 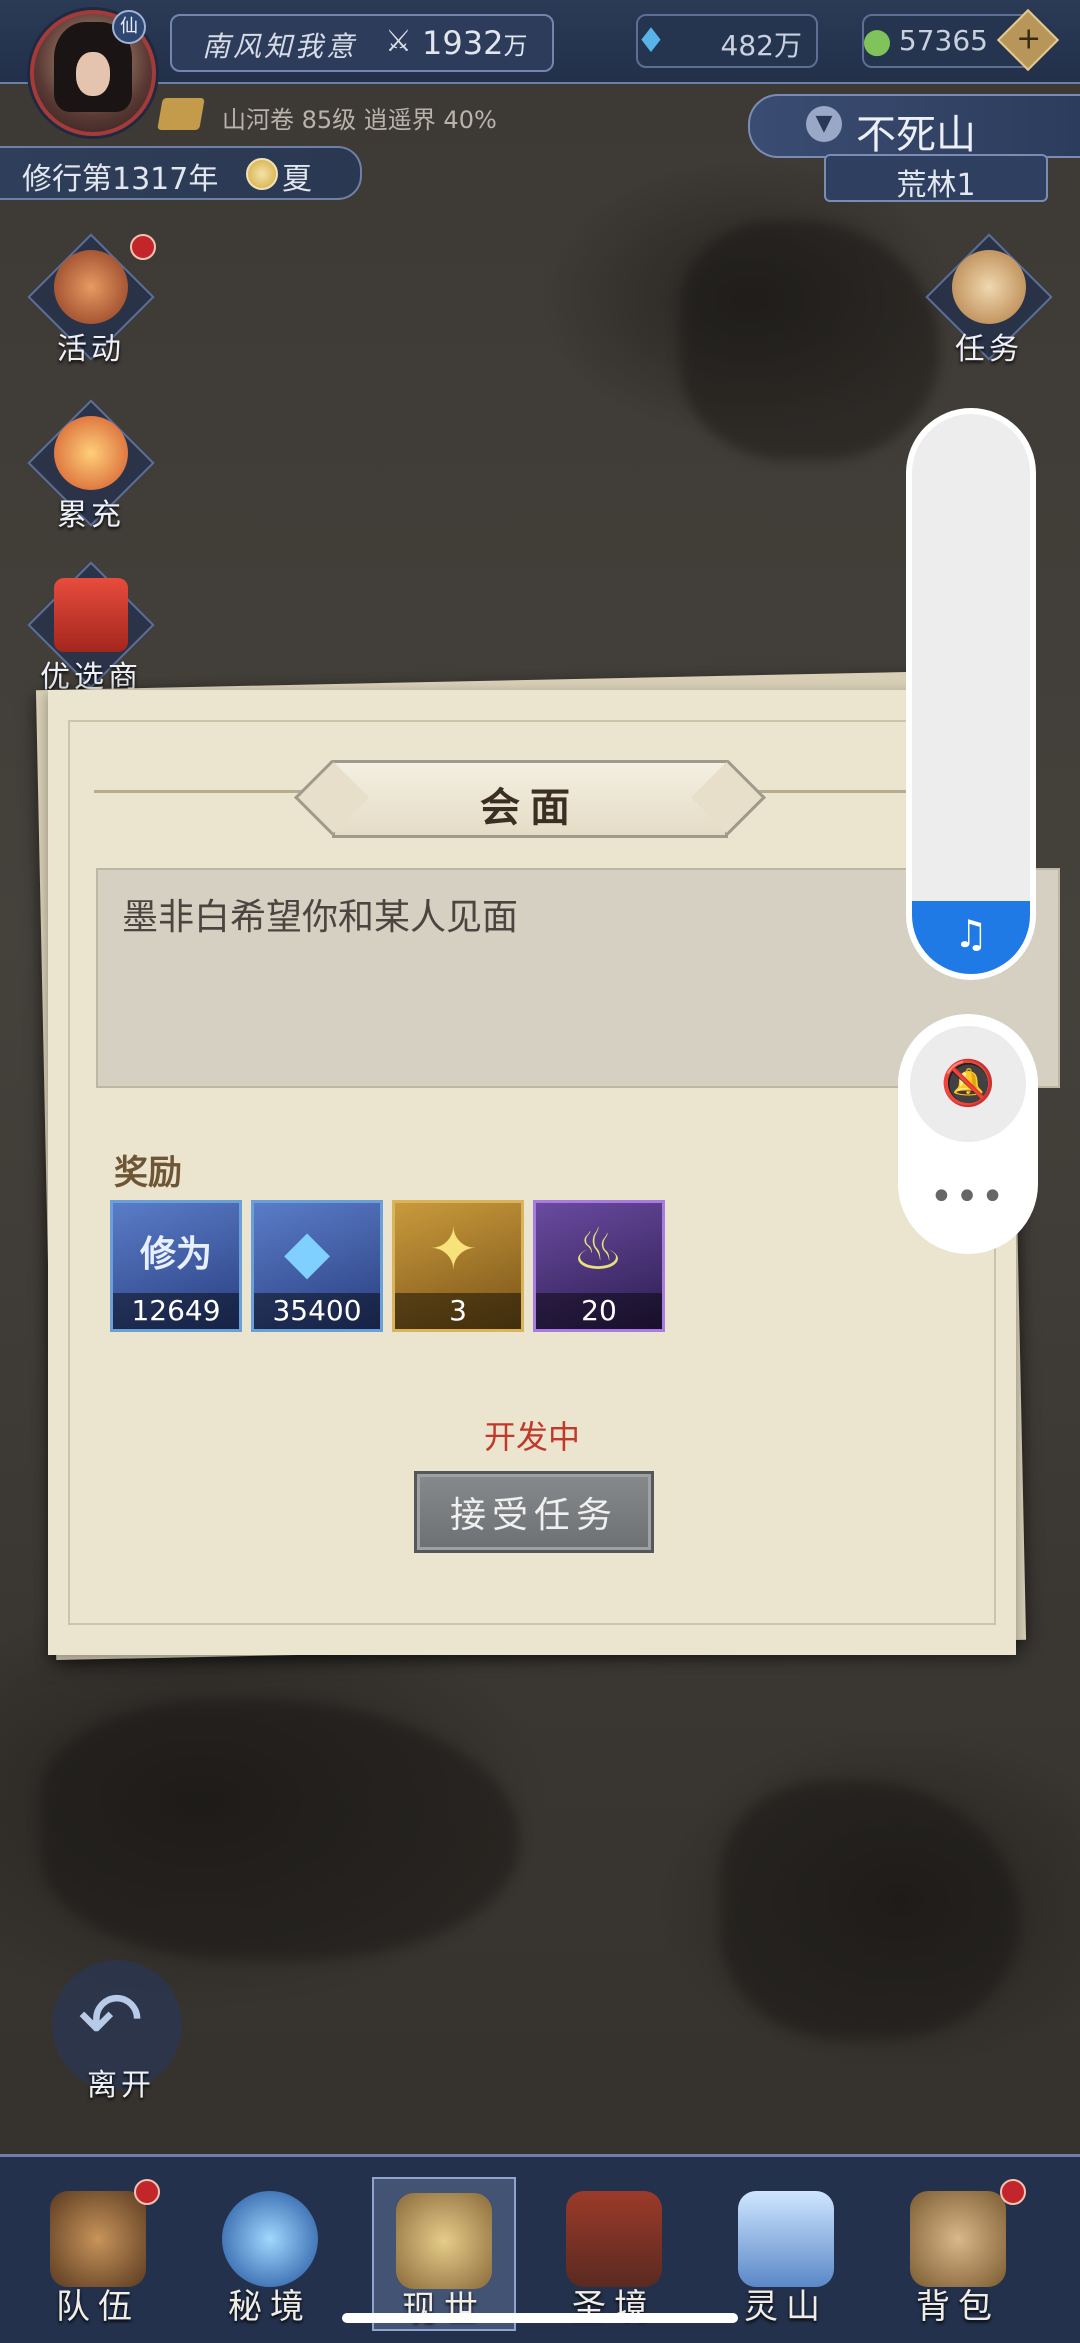 I want to click on reward-gem: ✦ 3, so click(x=458, y=1266).